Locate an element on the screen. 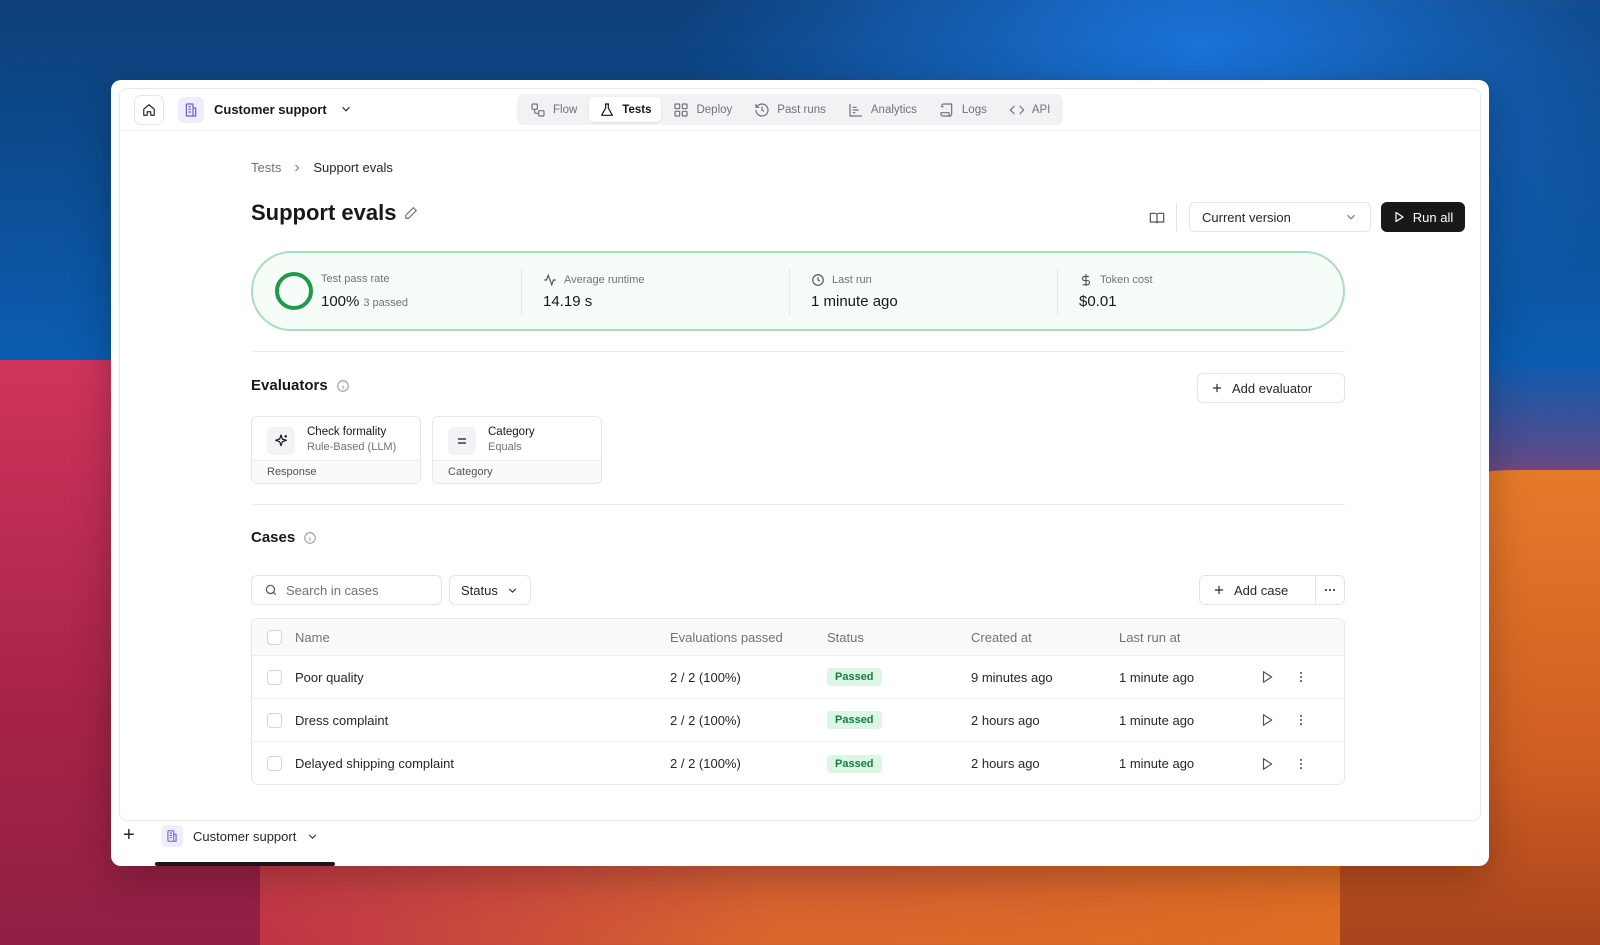 The height and width of the screenshot is (945, 1600). tab-past-runs-label: Past runs is located at coordinates (801, 109).